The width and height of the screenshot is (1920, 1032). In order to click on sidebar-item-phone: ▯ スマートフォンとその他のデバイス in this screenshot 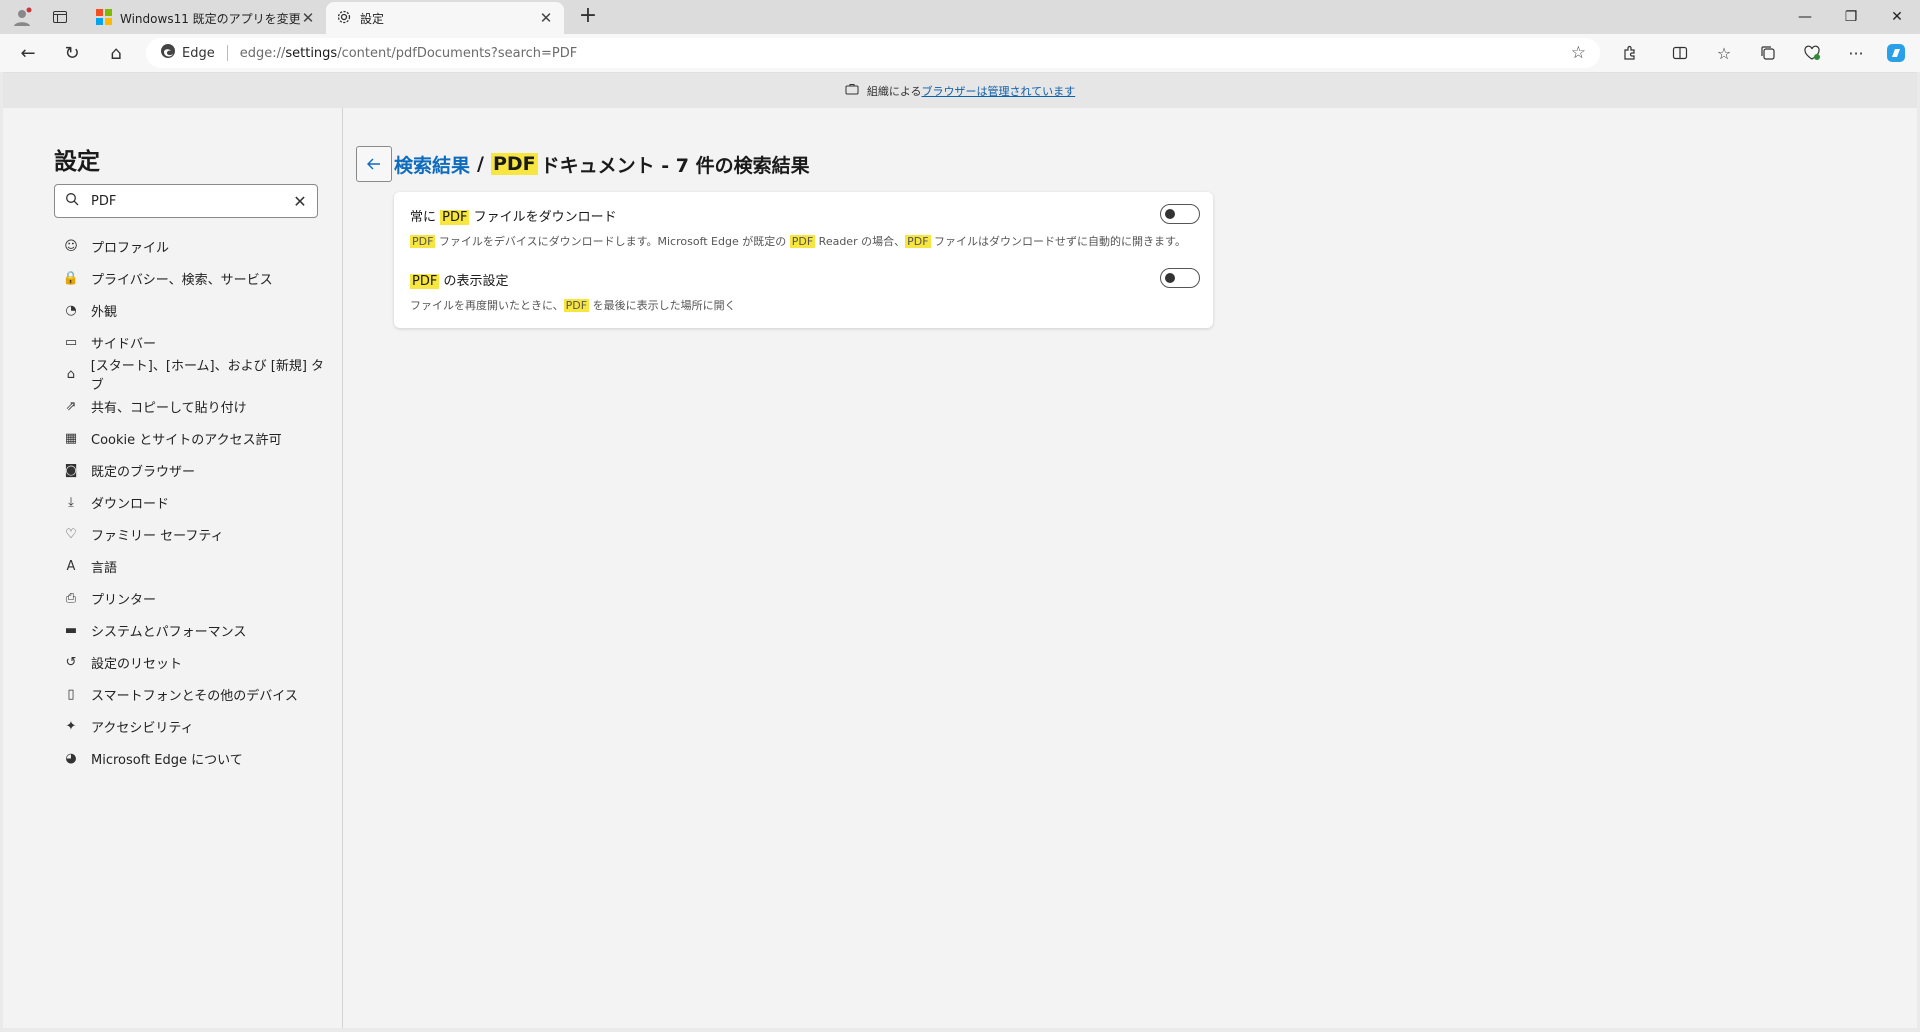, I will do `click(198, 694)`.